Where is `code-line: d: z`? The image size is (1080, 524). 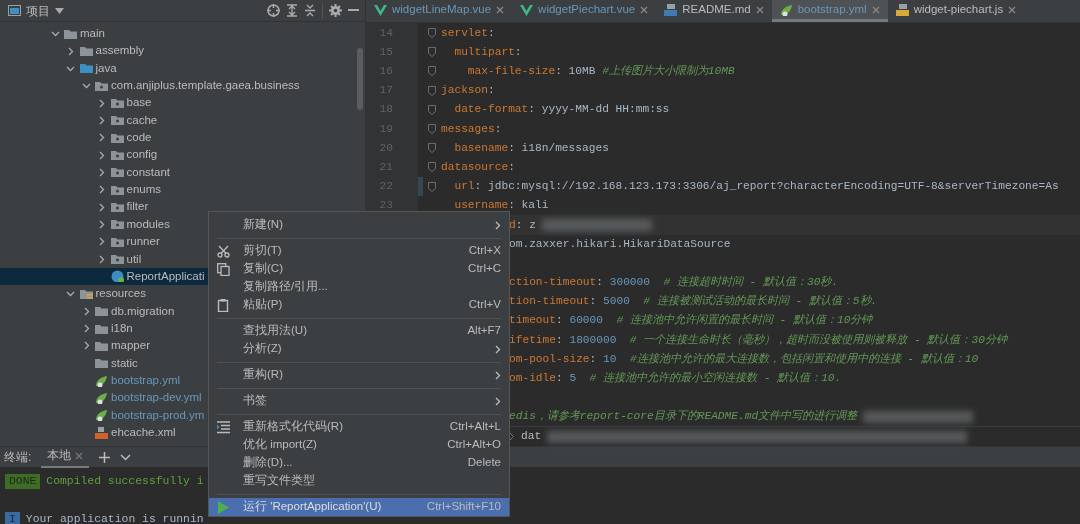
code-line: d: z is located at coordinates (522, 225).